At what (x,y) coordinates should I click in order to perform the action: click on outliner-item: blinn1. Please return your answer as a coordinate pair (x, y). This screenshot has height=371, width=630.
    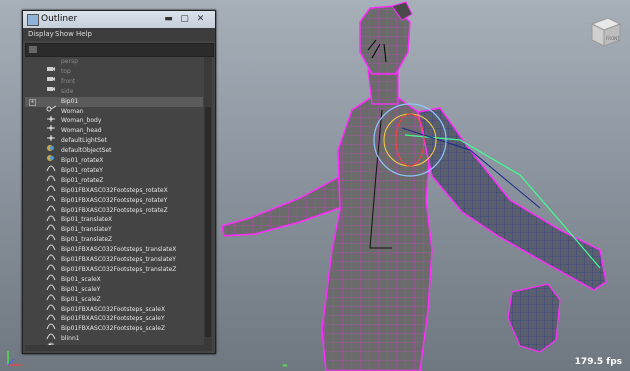
    Looking at the image, I should click on (114, 339).